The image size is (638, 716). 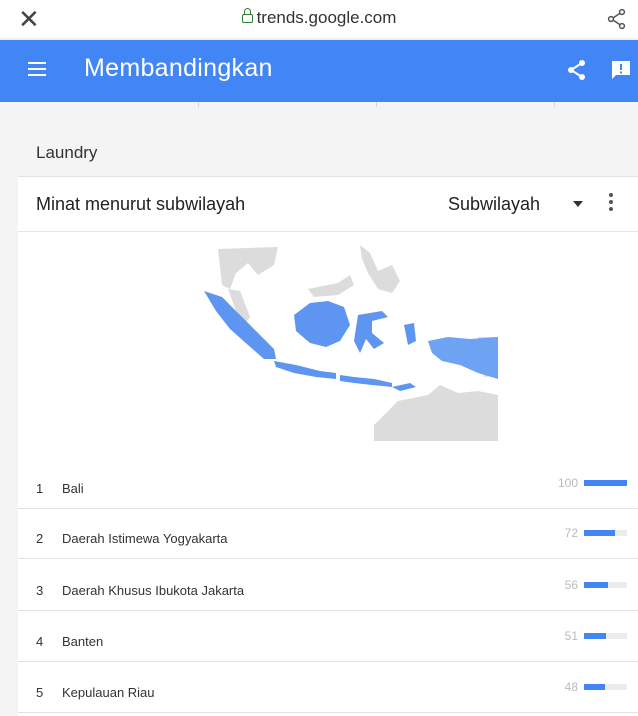 What do you see at coordinates (83, 641) in the screenshot?
I see `subregion-name: Banten` at bounding box center [83, 641].